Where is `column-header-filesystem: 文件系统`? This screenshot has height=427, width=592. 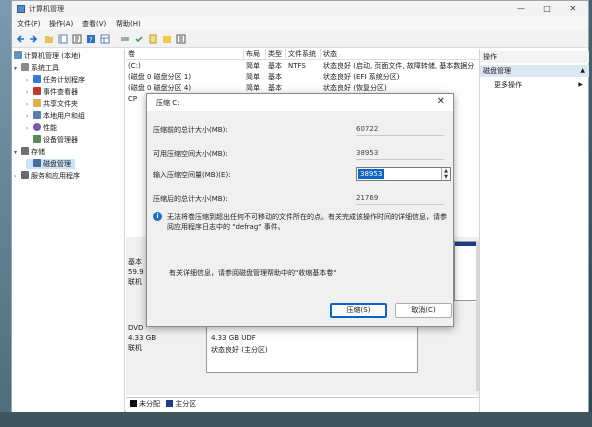
column-header-filesystem: 文件系统 is located at coordinates (303, 54).